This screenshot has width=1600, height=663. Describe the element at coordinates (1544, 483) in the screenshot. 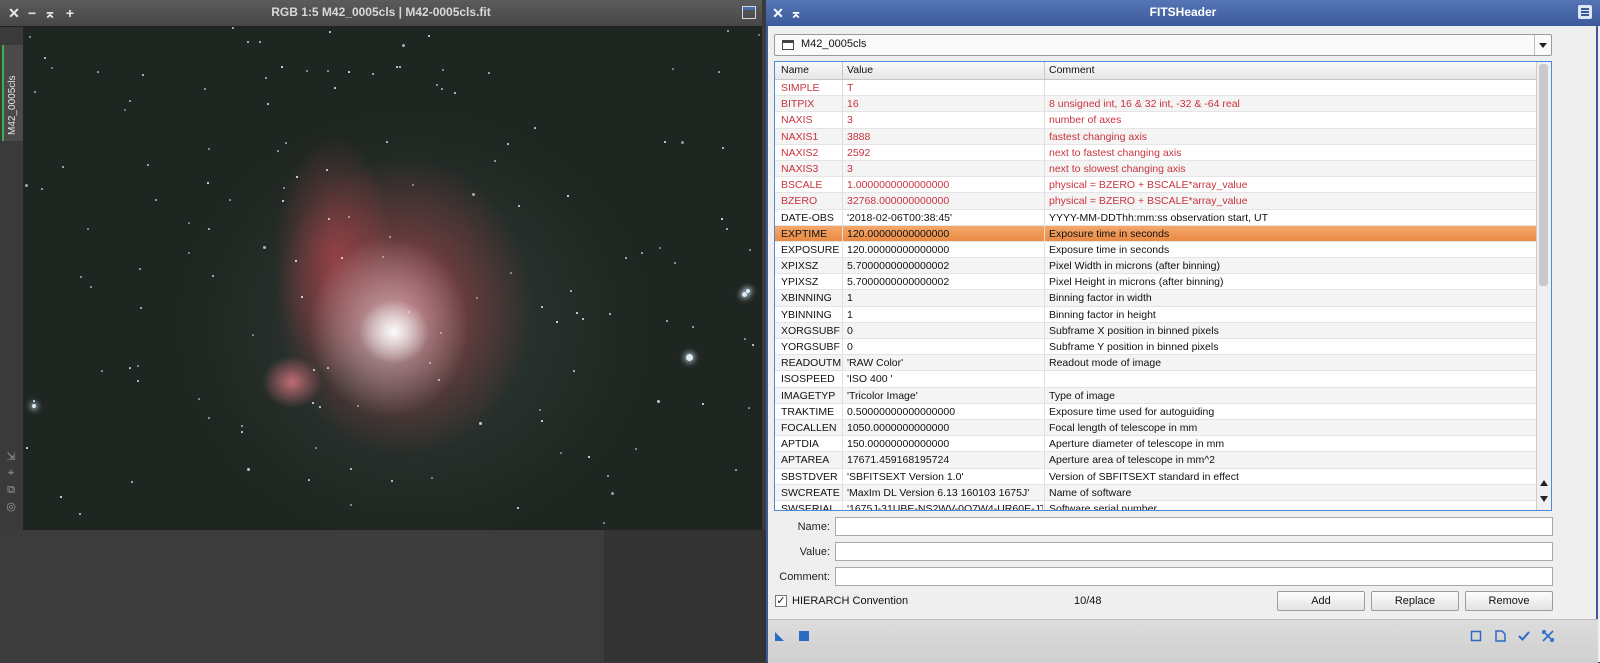

I see `scroll-up-icon` at that location.